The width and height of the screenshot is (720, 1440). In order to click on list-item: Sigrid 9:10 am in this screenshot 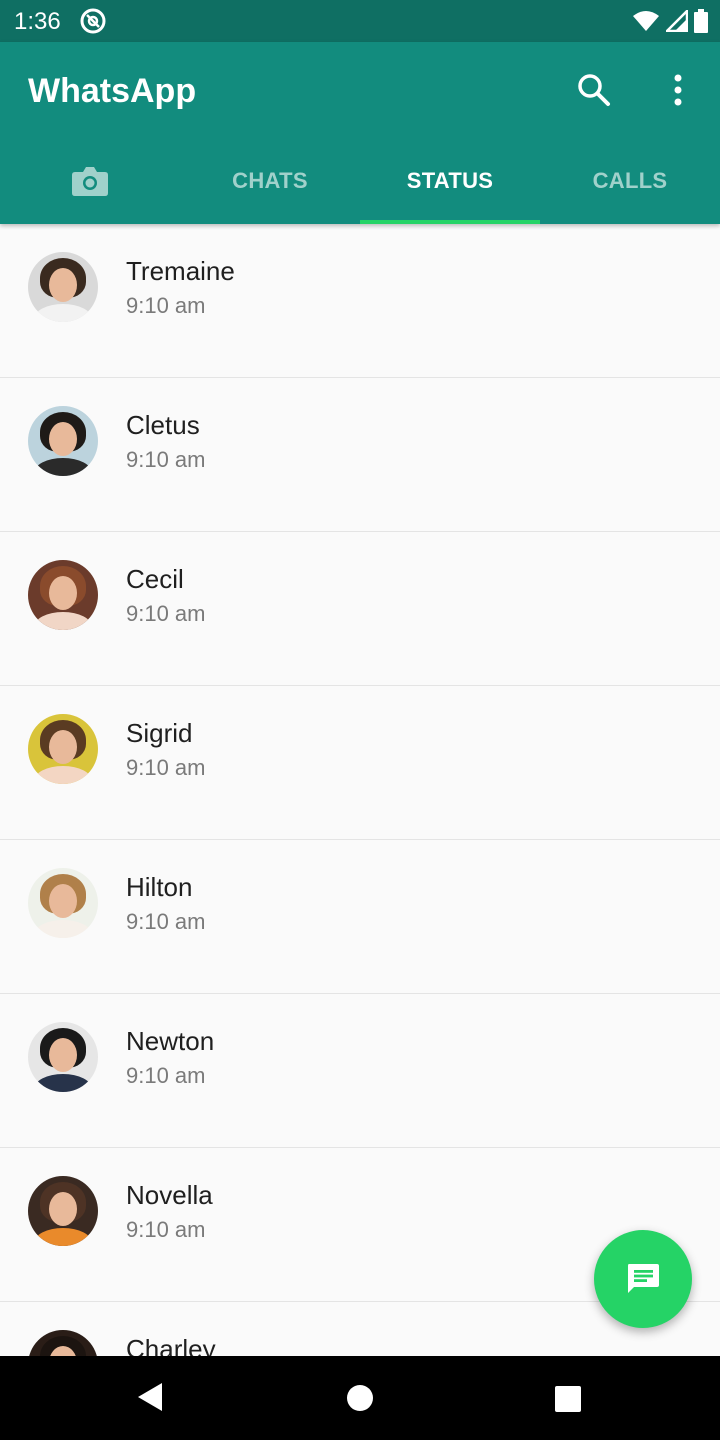, I will do `click(360, 763)`.